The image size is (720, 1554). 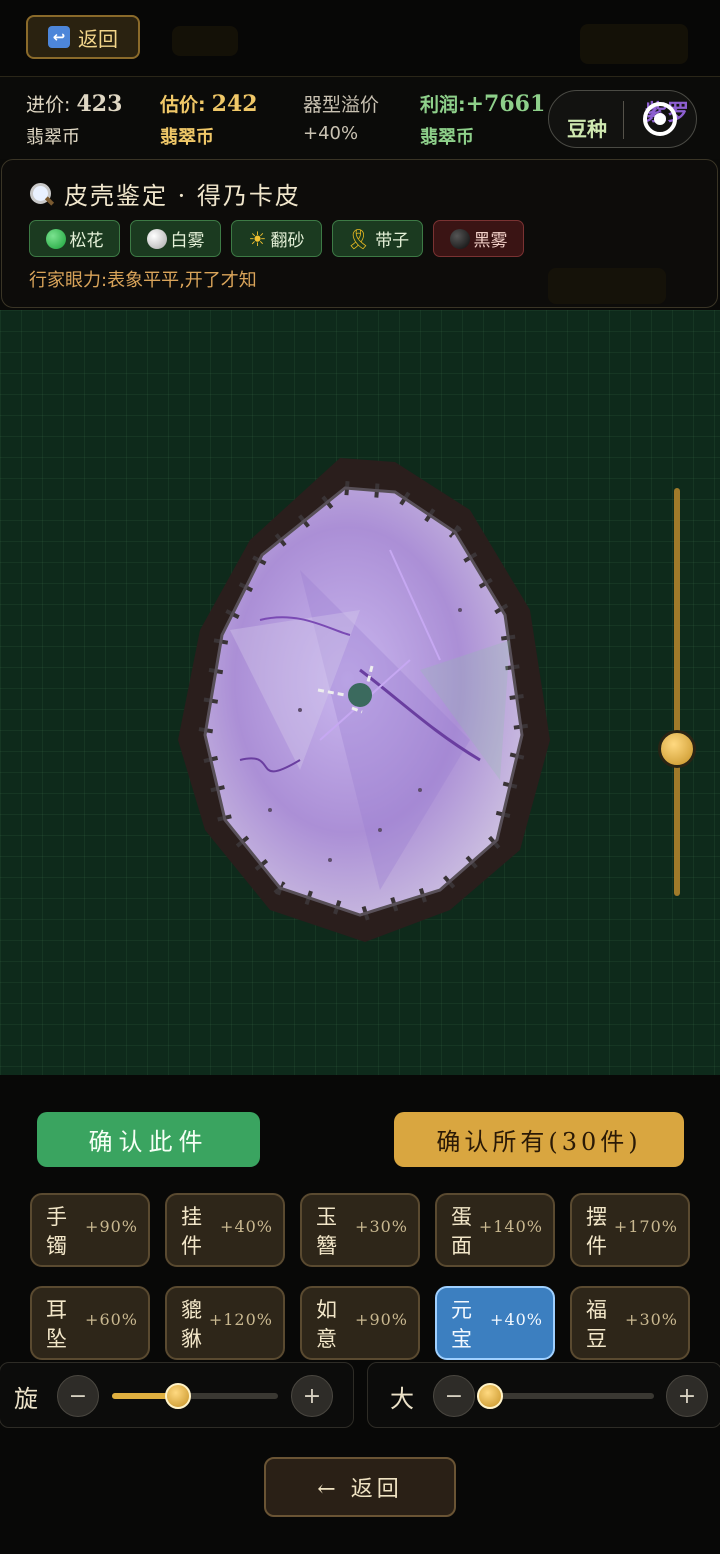 I want to click on shape-premium: +140%, so click(x=510, y=1226).